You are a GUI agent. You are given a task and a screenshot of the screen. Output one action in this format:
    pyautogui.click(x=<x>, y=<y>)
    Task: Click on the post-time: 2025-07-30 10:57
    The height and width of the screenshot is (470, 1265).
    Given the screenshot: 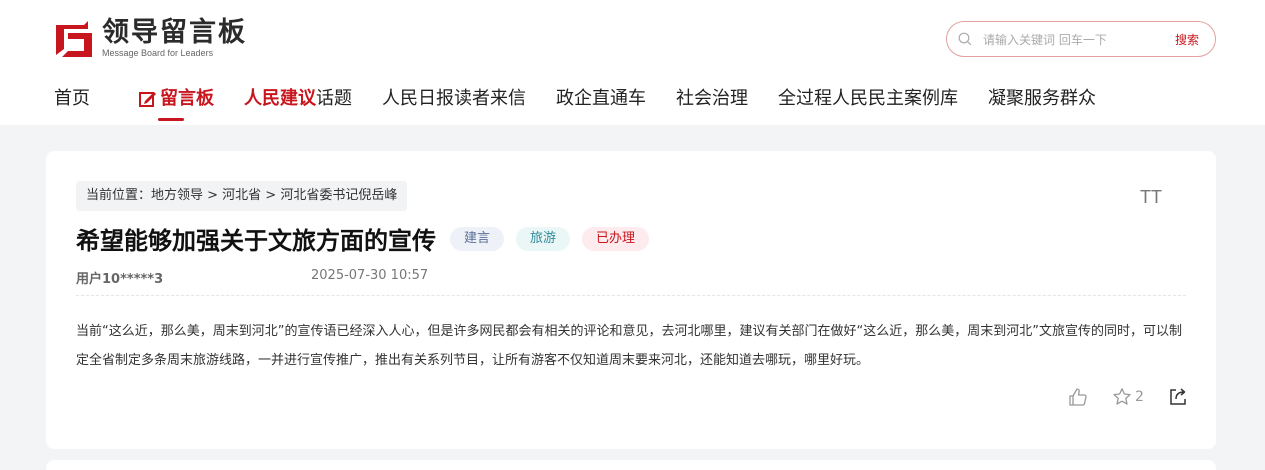 What is the action you would take?
    pyautogui.click(x=370, y=275)
    